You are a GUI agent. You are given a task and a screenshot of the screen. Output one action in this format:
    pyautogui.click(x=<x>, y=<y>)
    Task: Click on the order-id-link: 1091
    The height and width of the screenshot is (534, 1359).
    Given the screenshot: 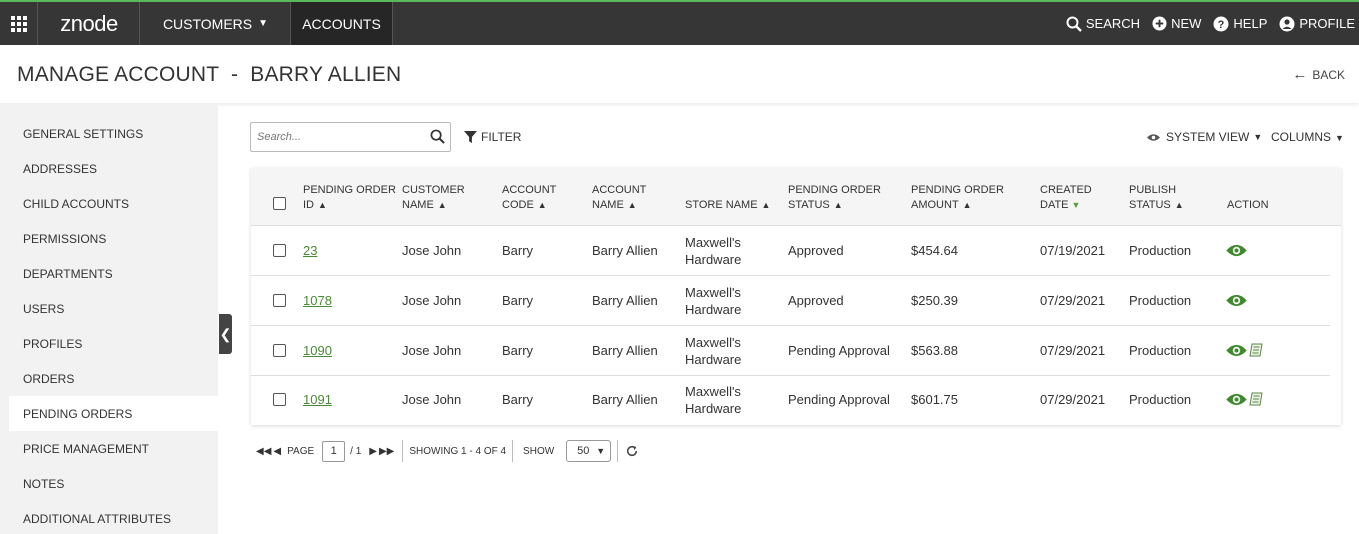 What is the action you would take?
    pyautogui.click(x=317, y=399)
    